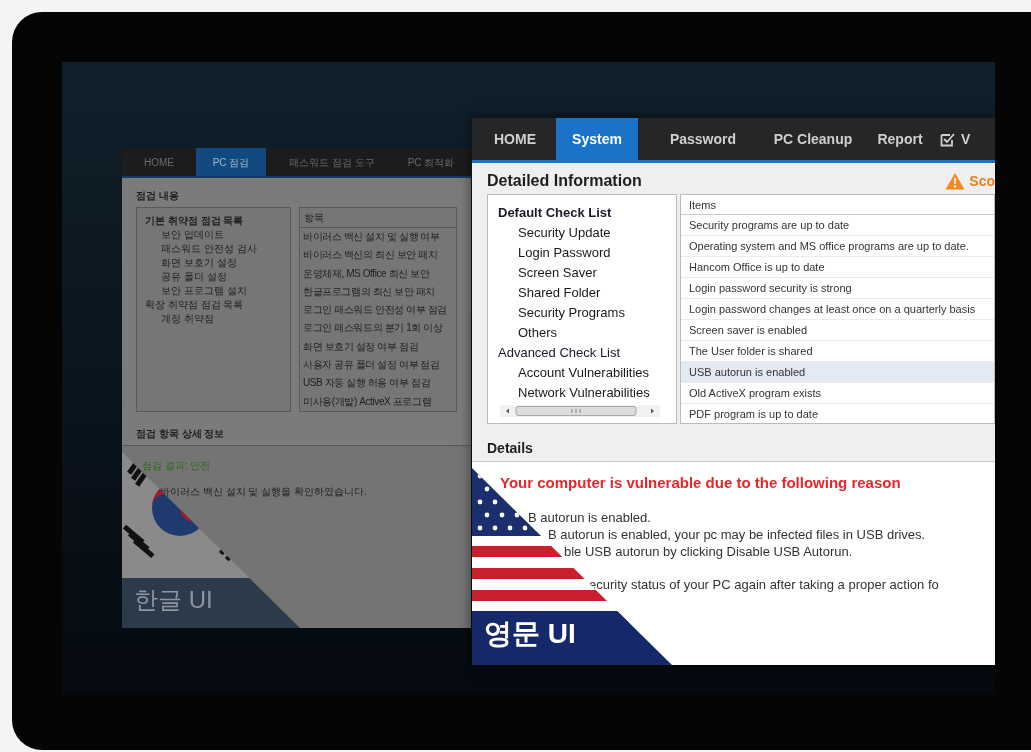  Describe the element at coordinates (703, 139) in the screenshot. I see `tab: Password` at that location.